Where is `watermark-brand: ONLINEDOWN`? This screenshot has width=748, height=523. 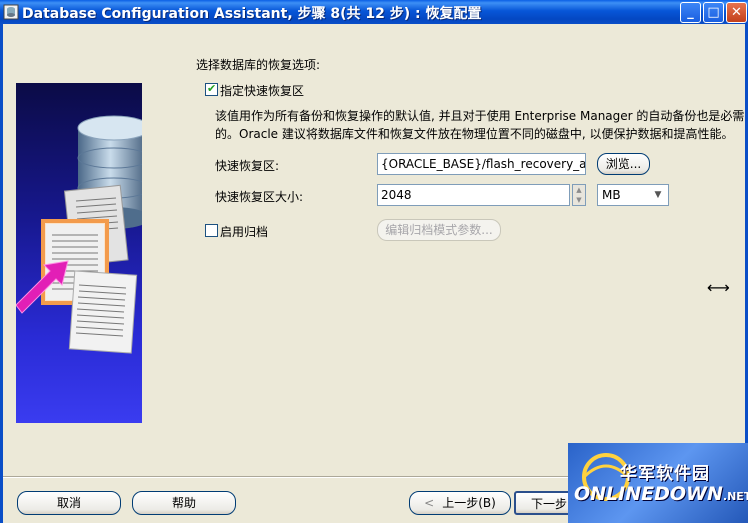 watermark-brand: ONLINEDOWN is located at coordinates (648, 494).